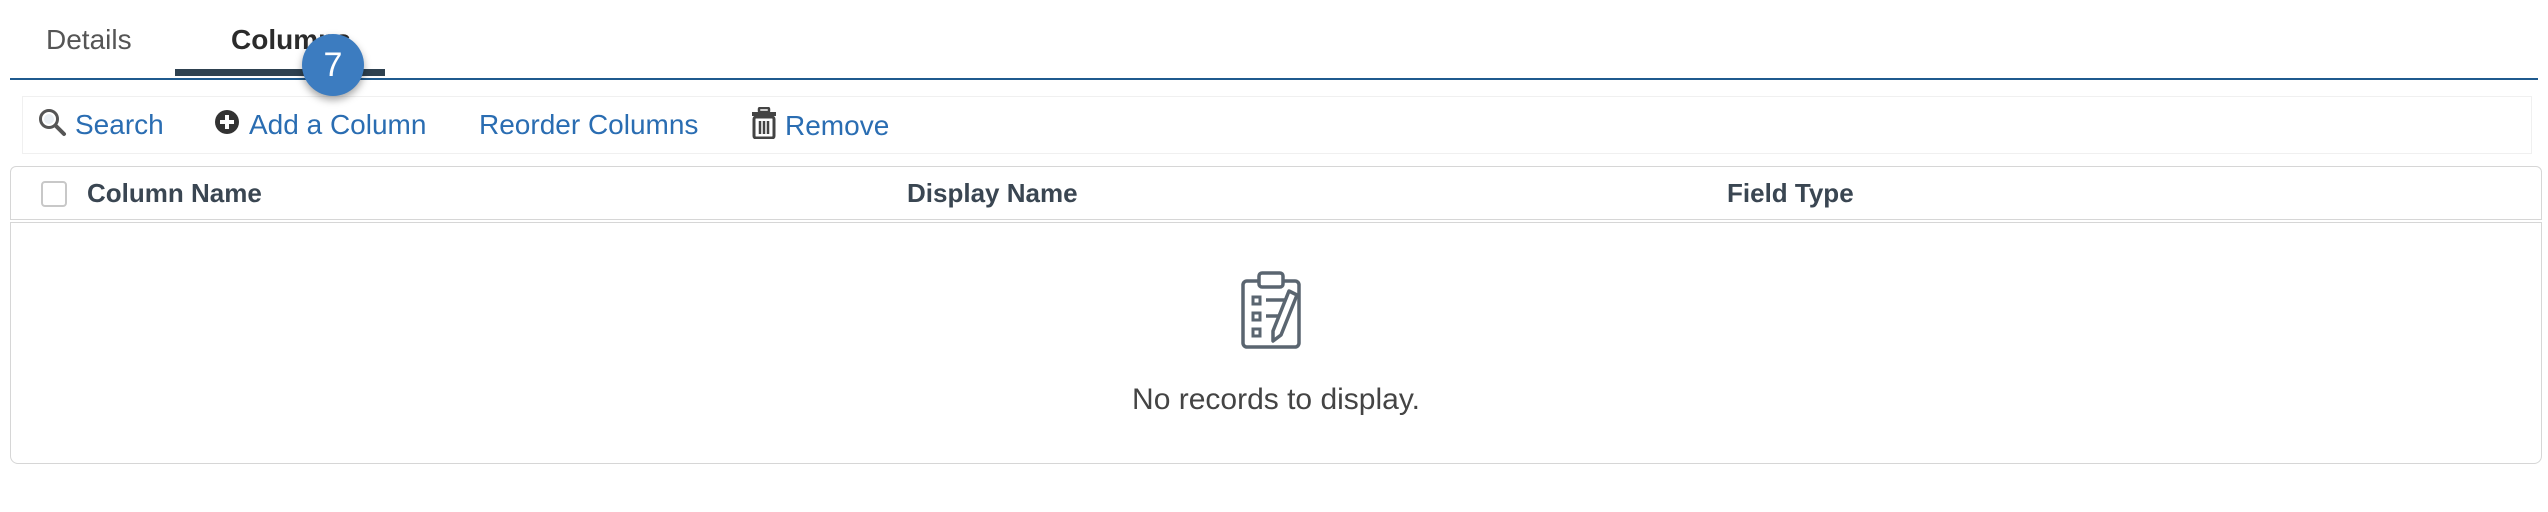 This screenshot has height=512, width=2548. Describe the element at coordinates (1276, 193) in the screenshot. I see `grid-header: Column Name Display Name Field Type` at that location.